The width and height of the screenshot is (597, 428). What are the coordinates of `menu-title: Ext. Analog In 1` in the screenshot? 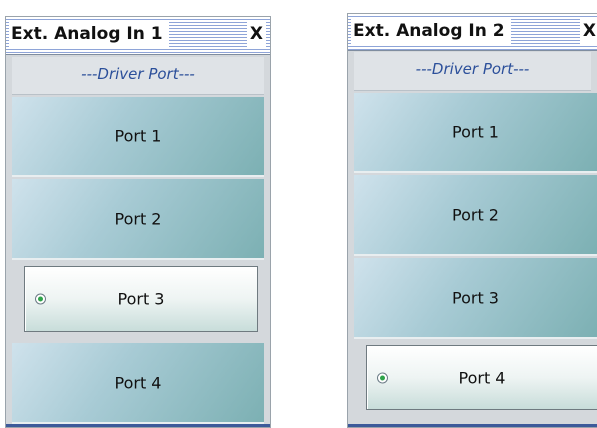 It's located at (89, 34).